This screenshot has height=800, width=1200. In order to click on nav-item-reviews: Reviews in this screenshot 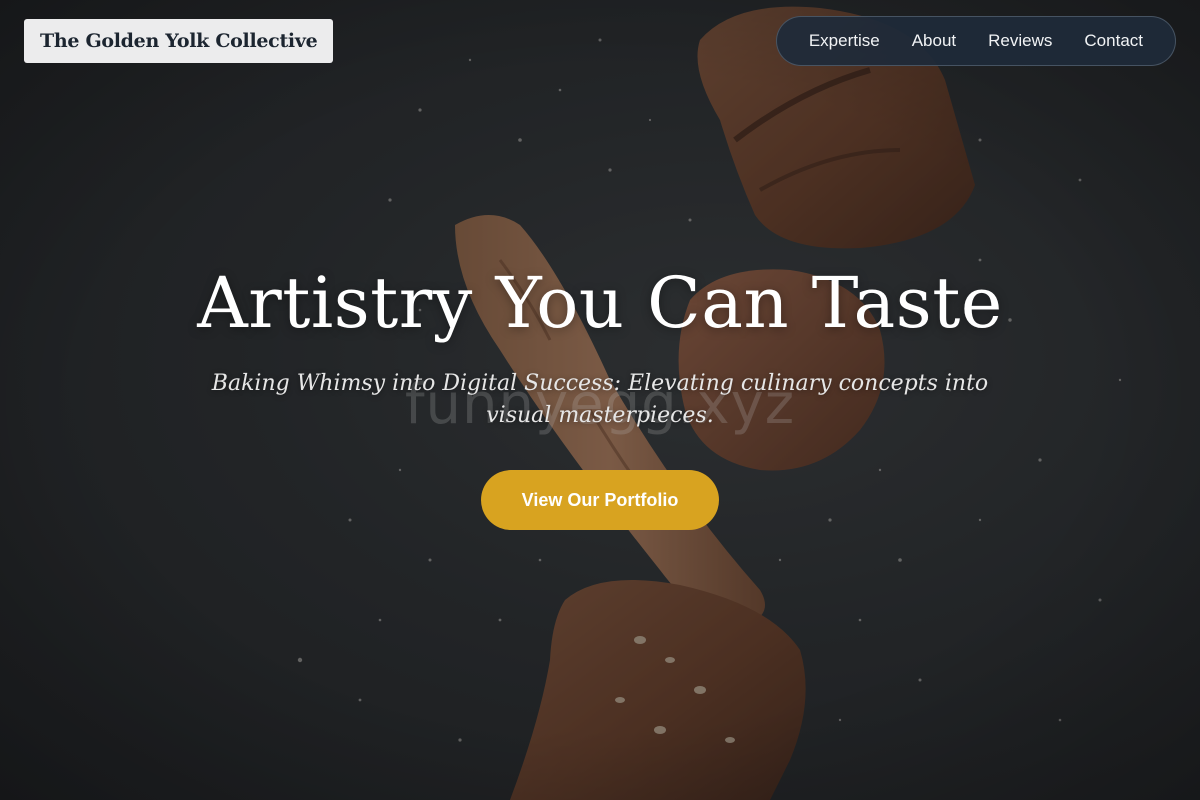, I will do `click(1020, 41)`.